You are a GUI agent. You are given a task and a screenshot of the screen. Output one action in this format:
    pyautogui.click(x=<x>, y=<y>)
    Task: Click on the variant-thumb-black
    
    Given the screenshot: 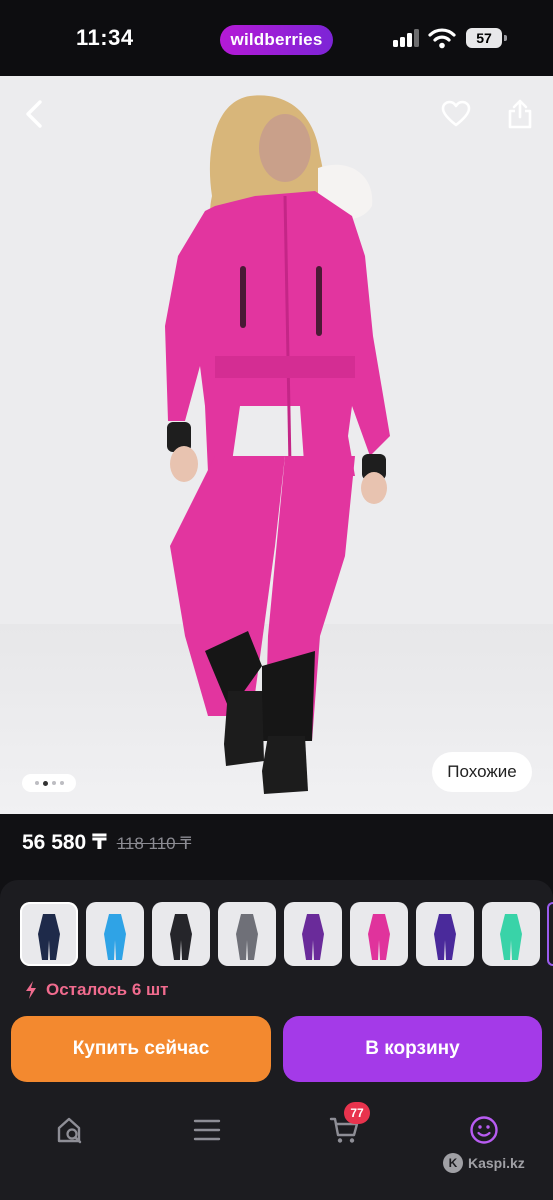 What is the action you would take?
    pyautogui.click(x=181, y=934)
    